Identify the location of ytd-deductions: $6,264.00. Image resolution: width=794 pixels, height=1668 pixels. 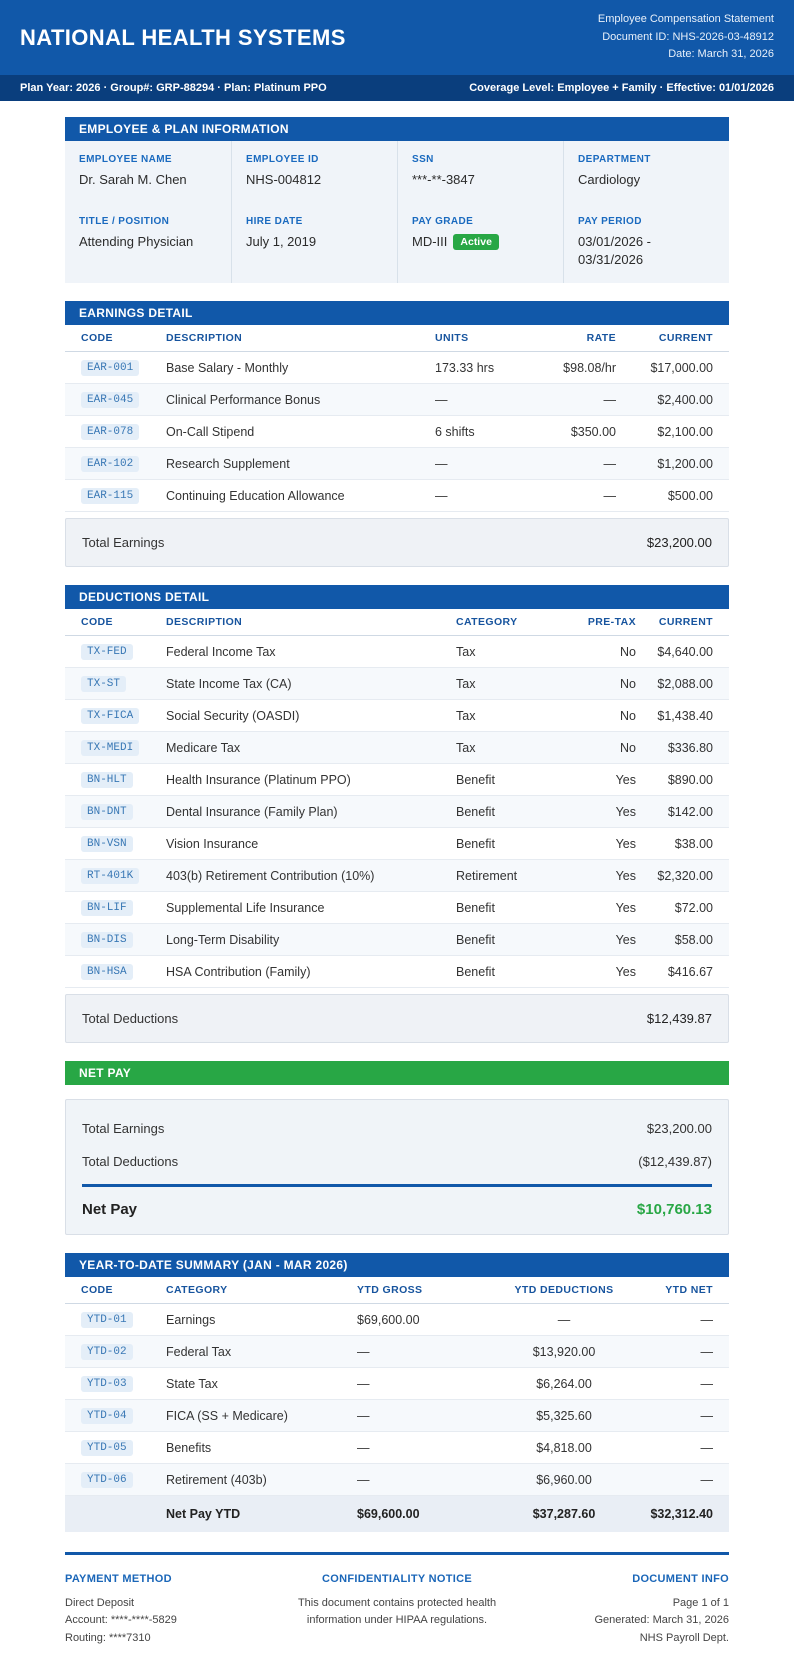
(564, 1383).